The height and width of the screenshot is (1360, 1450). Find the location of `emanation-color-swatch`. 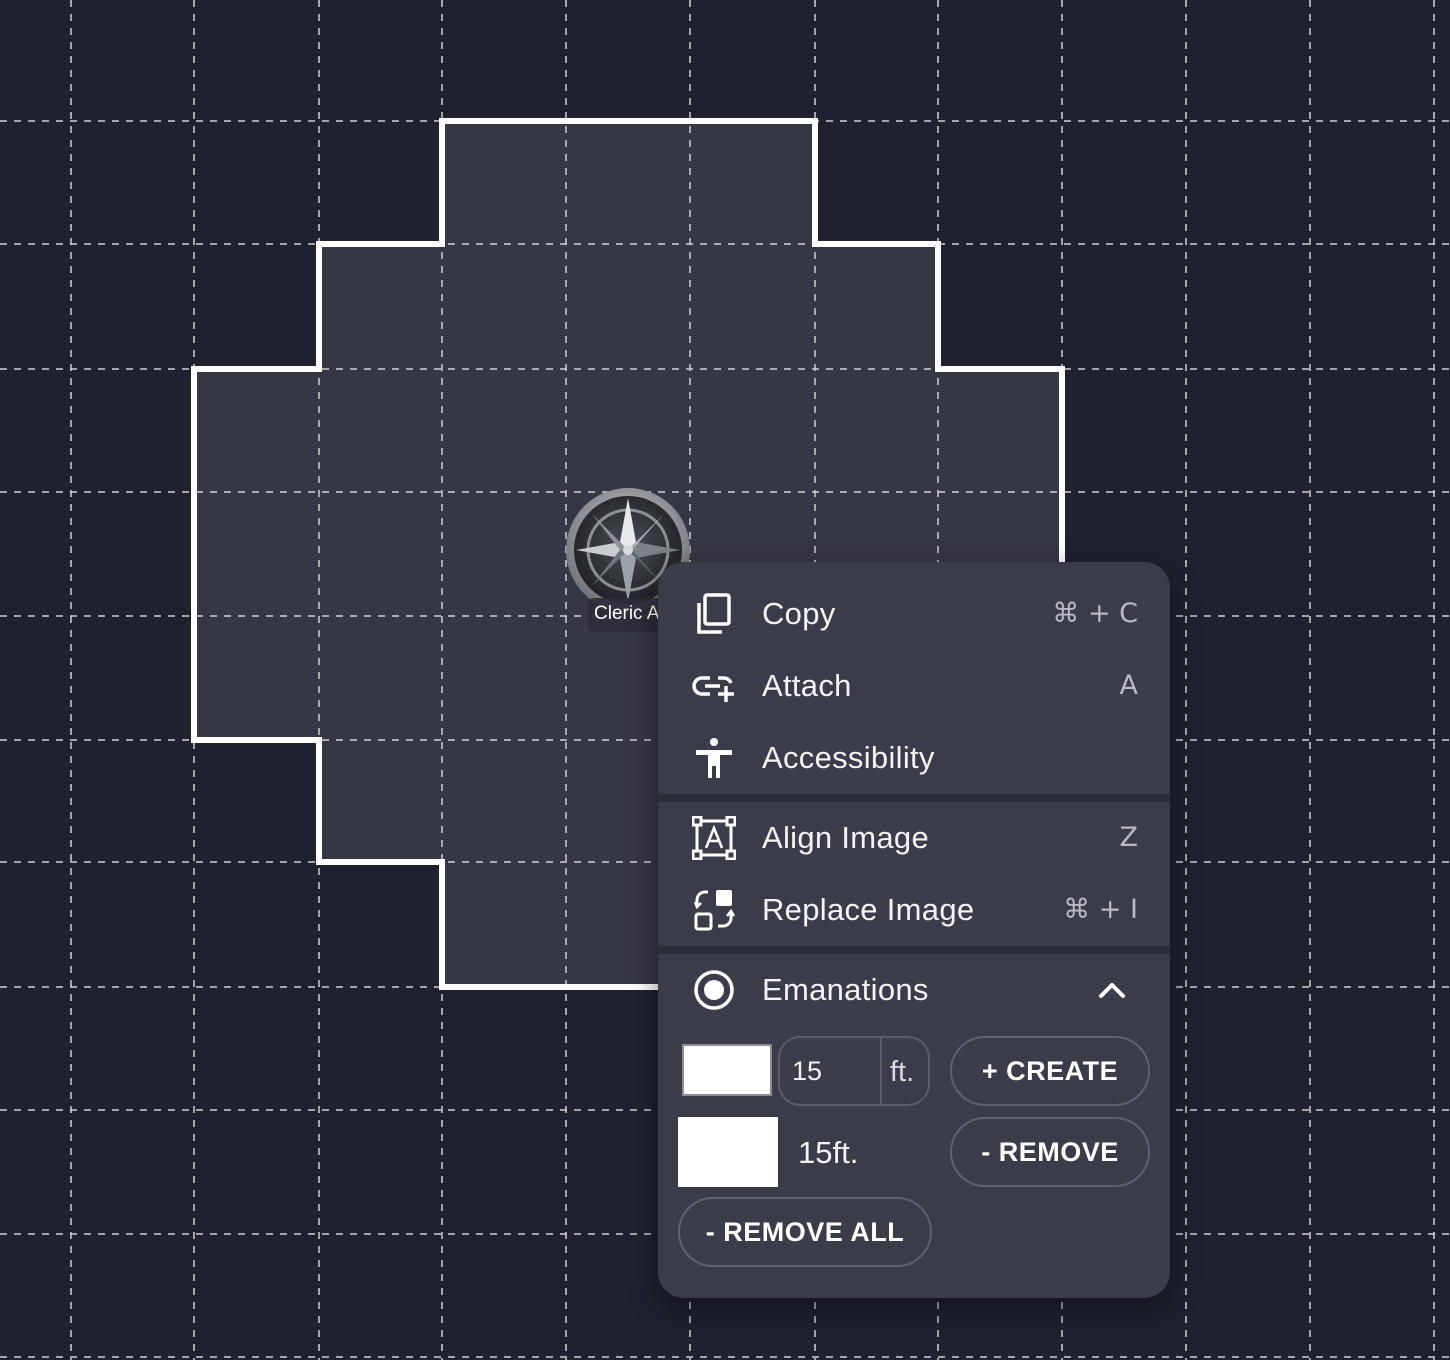

emanation-color-swatch is located at coordinates (728, 1152).